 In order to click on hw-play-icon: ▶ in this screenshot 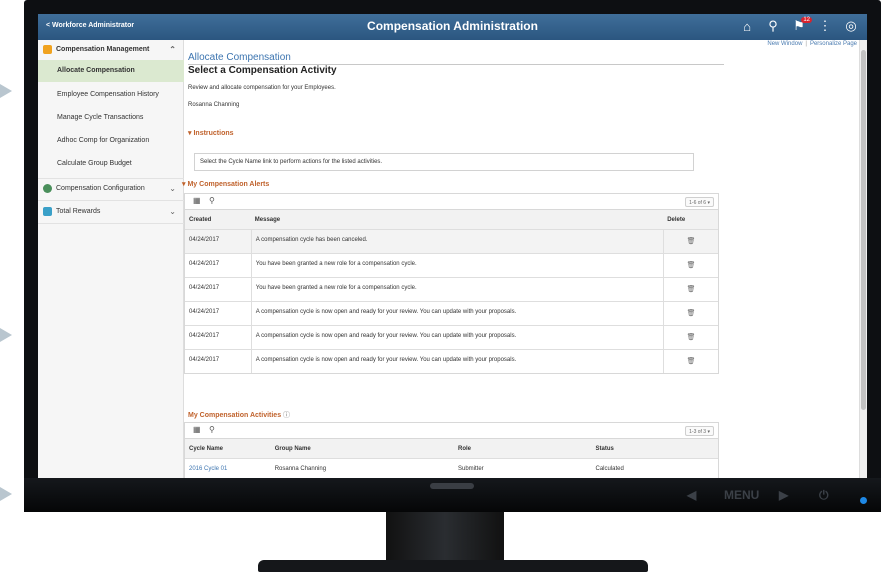, I will do `click(784, 495)`.